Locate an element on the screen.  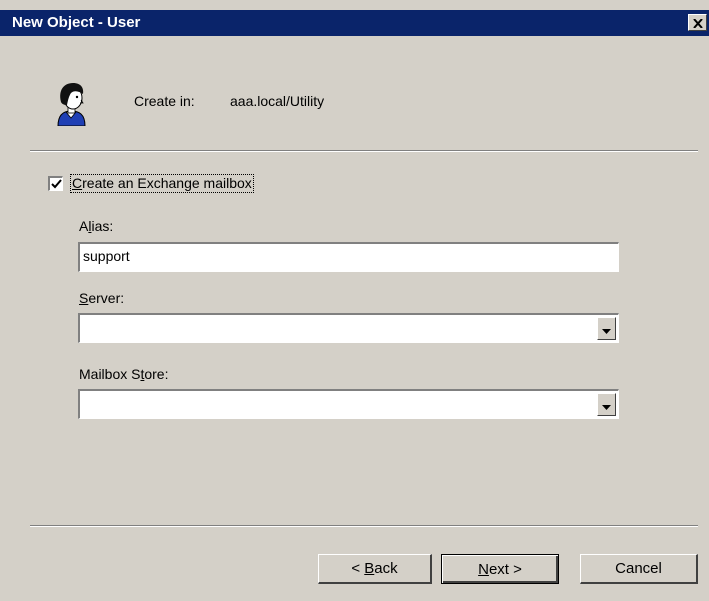
back-button-label: < Back is located at coordinates (374, 568).